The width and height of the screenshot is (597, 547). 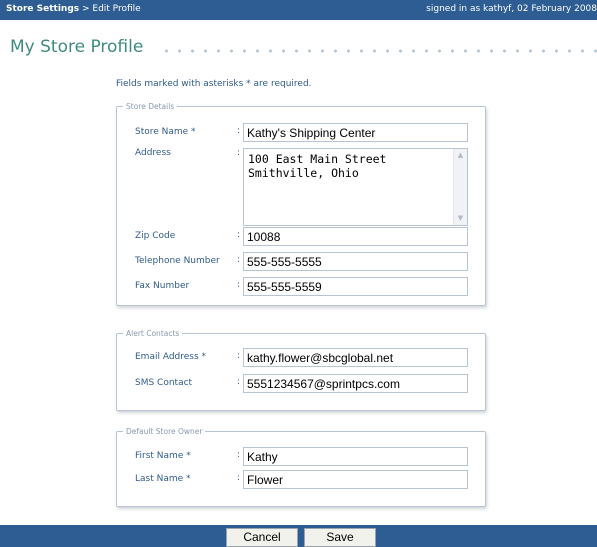 I want to click on email-label: Email Address *, so click(x=171, y=357).